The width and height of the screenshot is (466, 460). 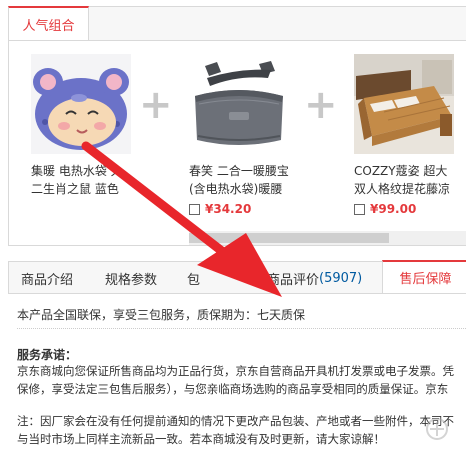 What do you see at coordinates (194, 209) in the screenshot?
I see `combo-product-2-checkbox` at bounding box center [194, 209].